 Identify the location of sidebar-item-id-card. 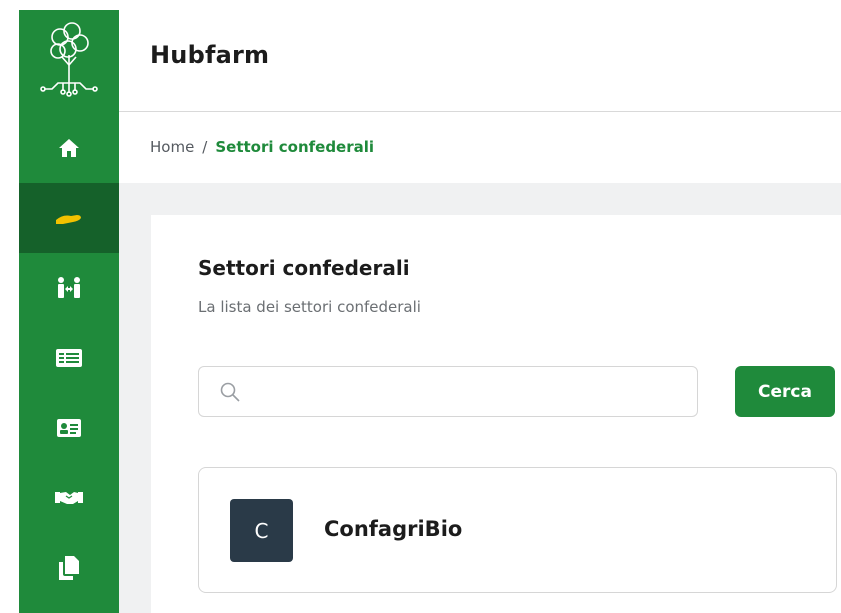
(69, 428).